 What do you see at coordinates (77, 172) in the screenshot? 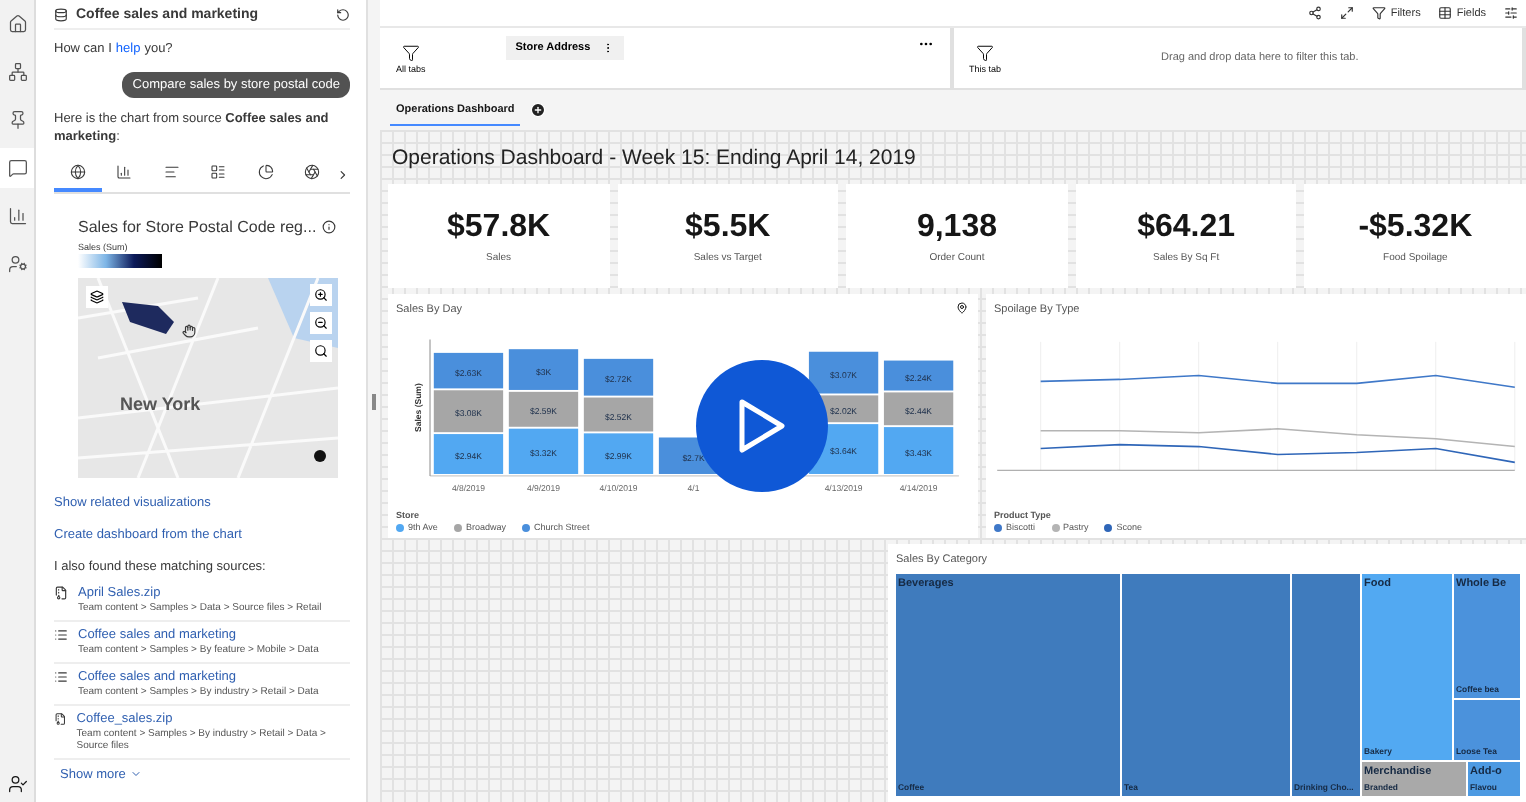
I see `map-chart-icon` at bounding box center [77, 172].